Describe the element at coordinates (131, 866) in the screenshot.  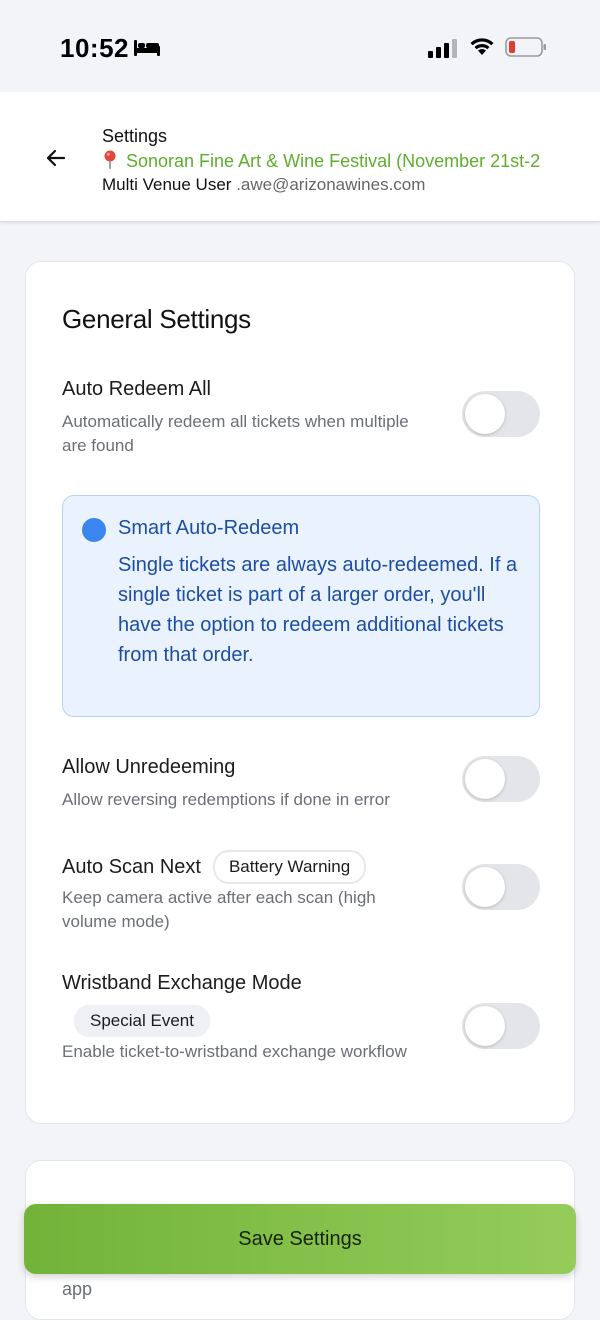
I see `auto-scan-label: Auto Scan Next` at that location.